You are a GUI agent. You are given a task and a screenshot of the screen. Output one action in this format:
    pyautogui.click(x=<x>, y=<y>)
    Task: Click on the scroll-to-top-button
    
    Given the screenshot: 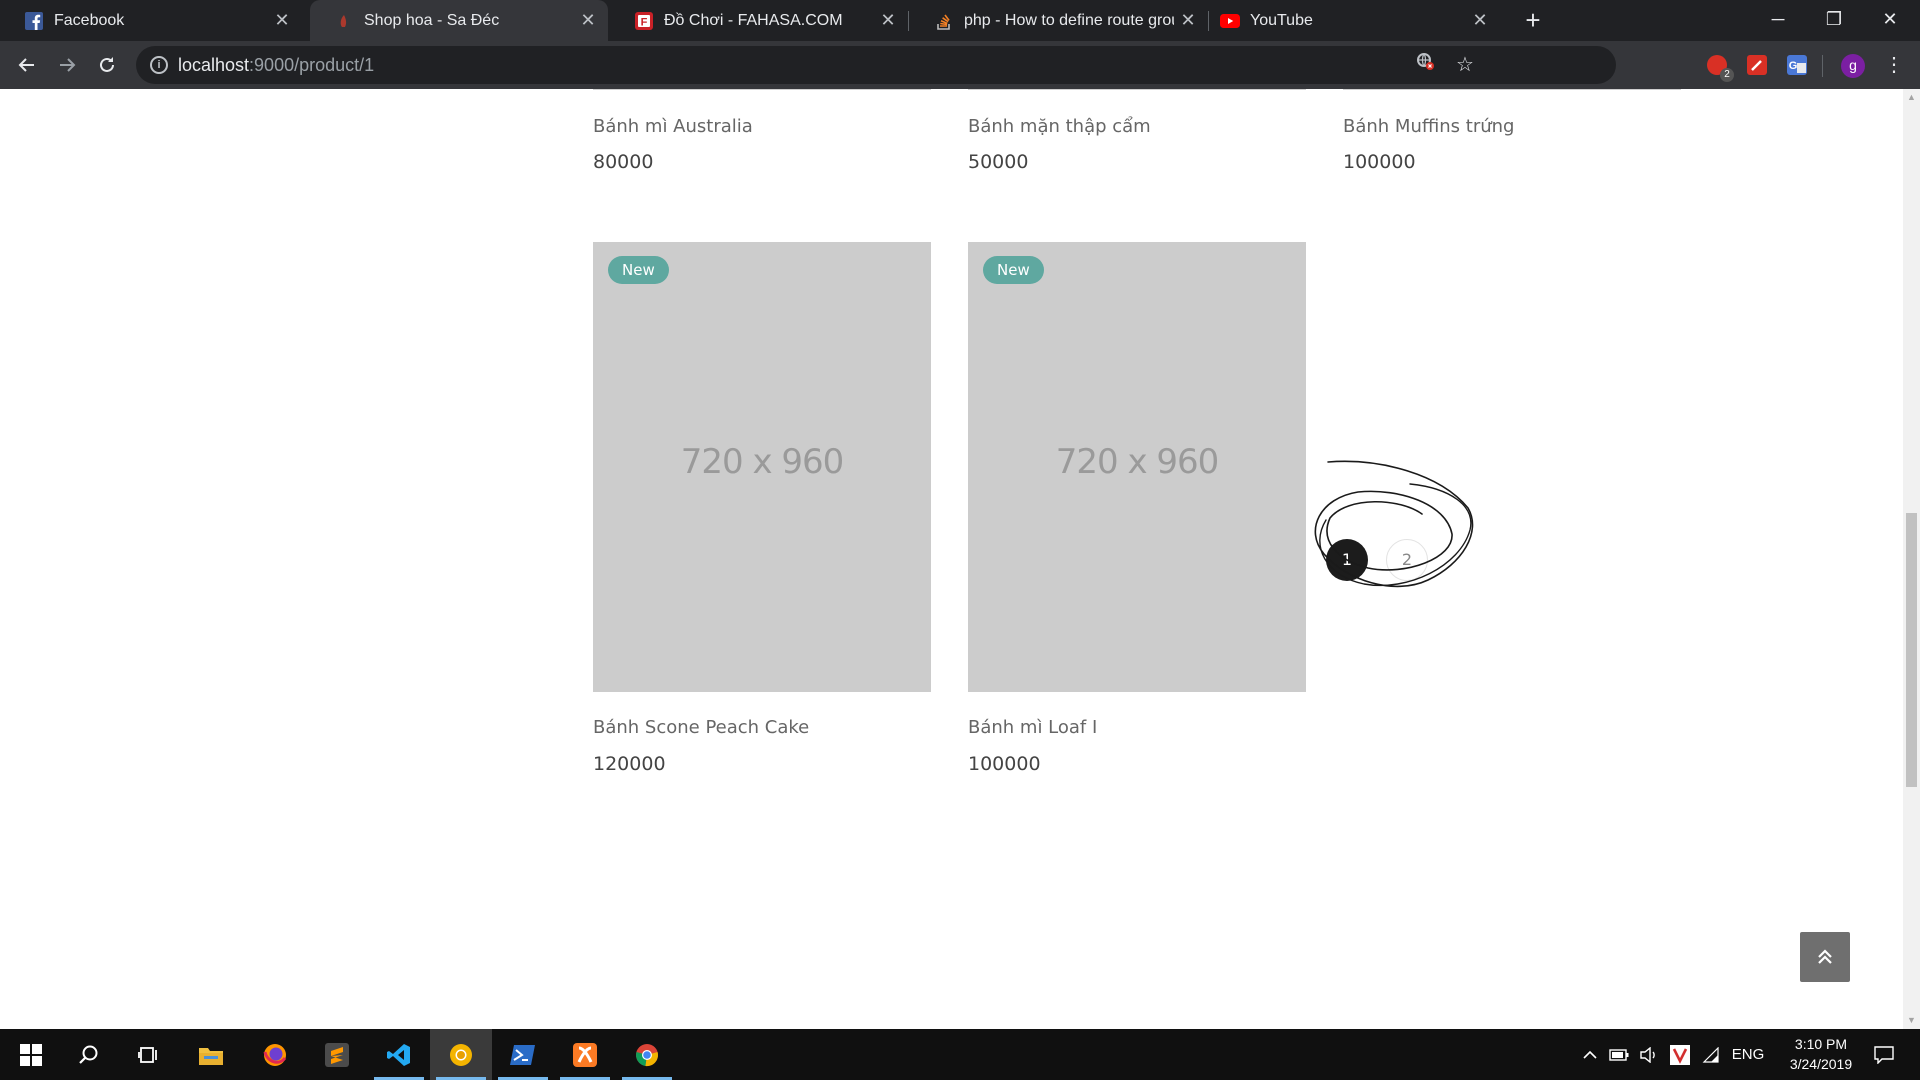 What is the action you would take?
    pyautogui.click(x=1825, y=957)
    